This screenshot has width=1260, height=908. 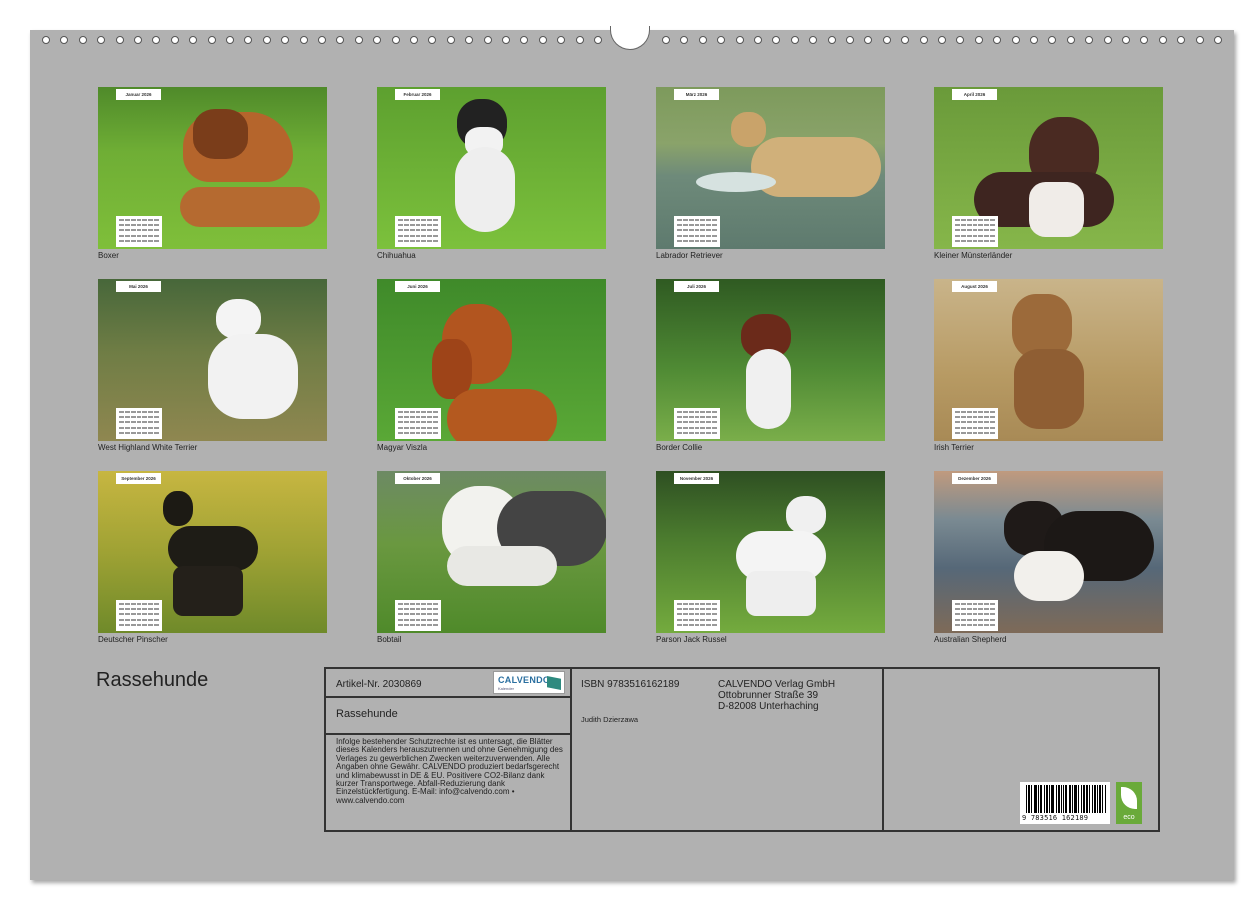 I want to click on month-label: Dezember 2026, so click(x=974, y=478).